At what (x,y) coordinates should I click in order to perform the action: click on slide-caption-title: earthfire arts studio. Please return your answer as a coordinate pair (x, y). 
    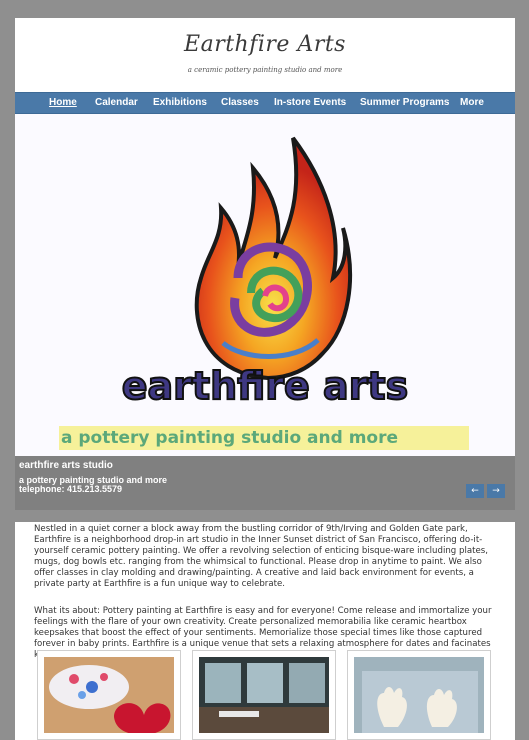
    Looking at the image, I should click on (66, 465).